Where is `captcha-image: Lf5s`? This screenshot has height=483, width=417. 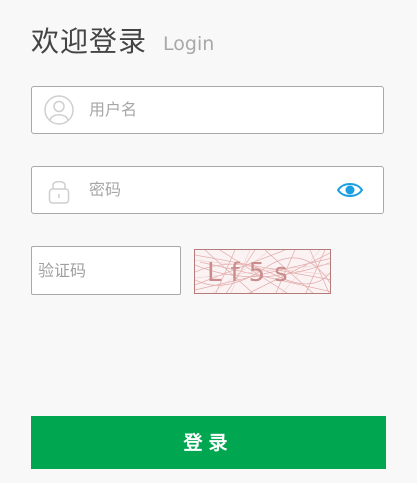 captcha-image: Lf5s is located at coordinates (262, 271).